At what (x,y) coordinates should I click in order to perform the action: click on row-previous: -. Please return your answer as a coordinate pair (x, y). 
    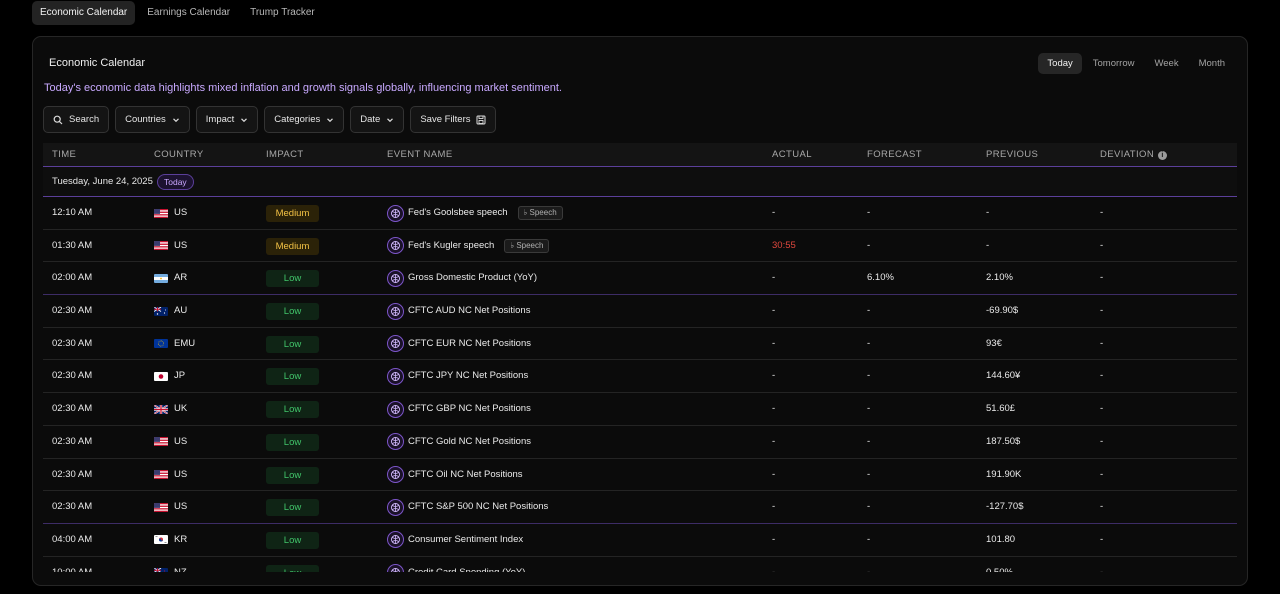
    Looking at the image, I should click on (988, 245).